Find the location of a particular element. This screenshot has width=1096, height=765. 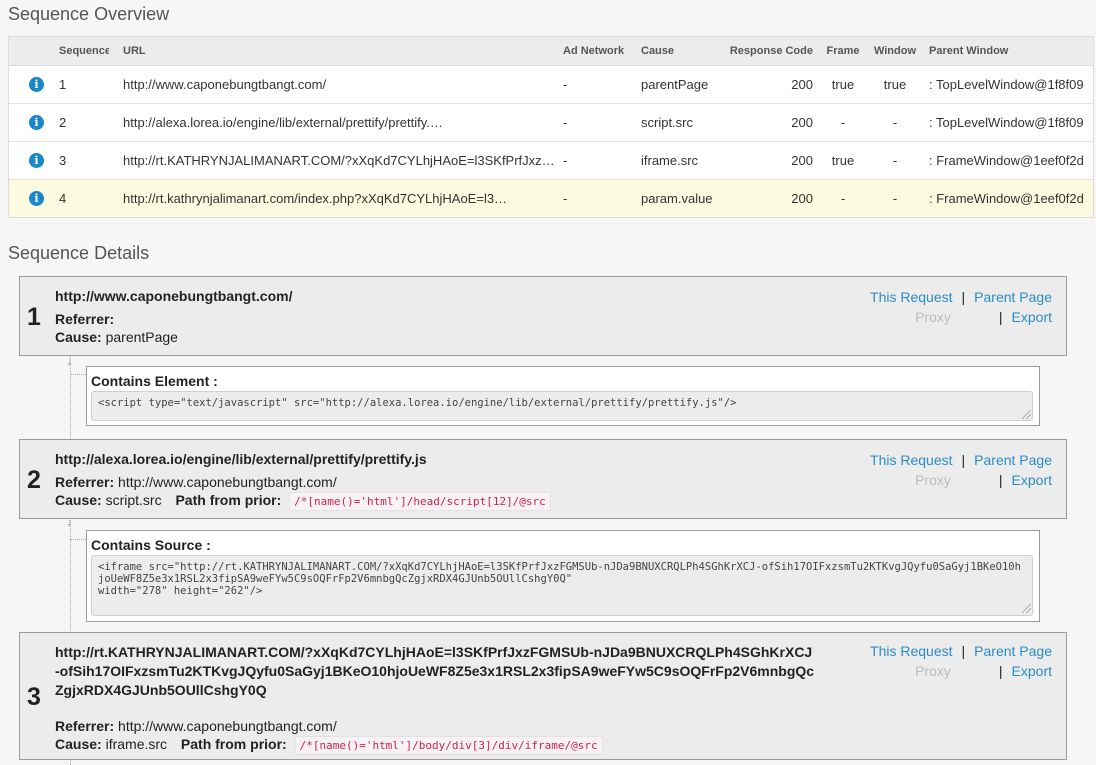

row-url: http://www.caponebungtbangt.com/ is located at coordinates (225, 84).